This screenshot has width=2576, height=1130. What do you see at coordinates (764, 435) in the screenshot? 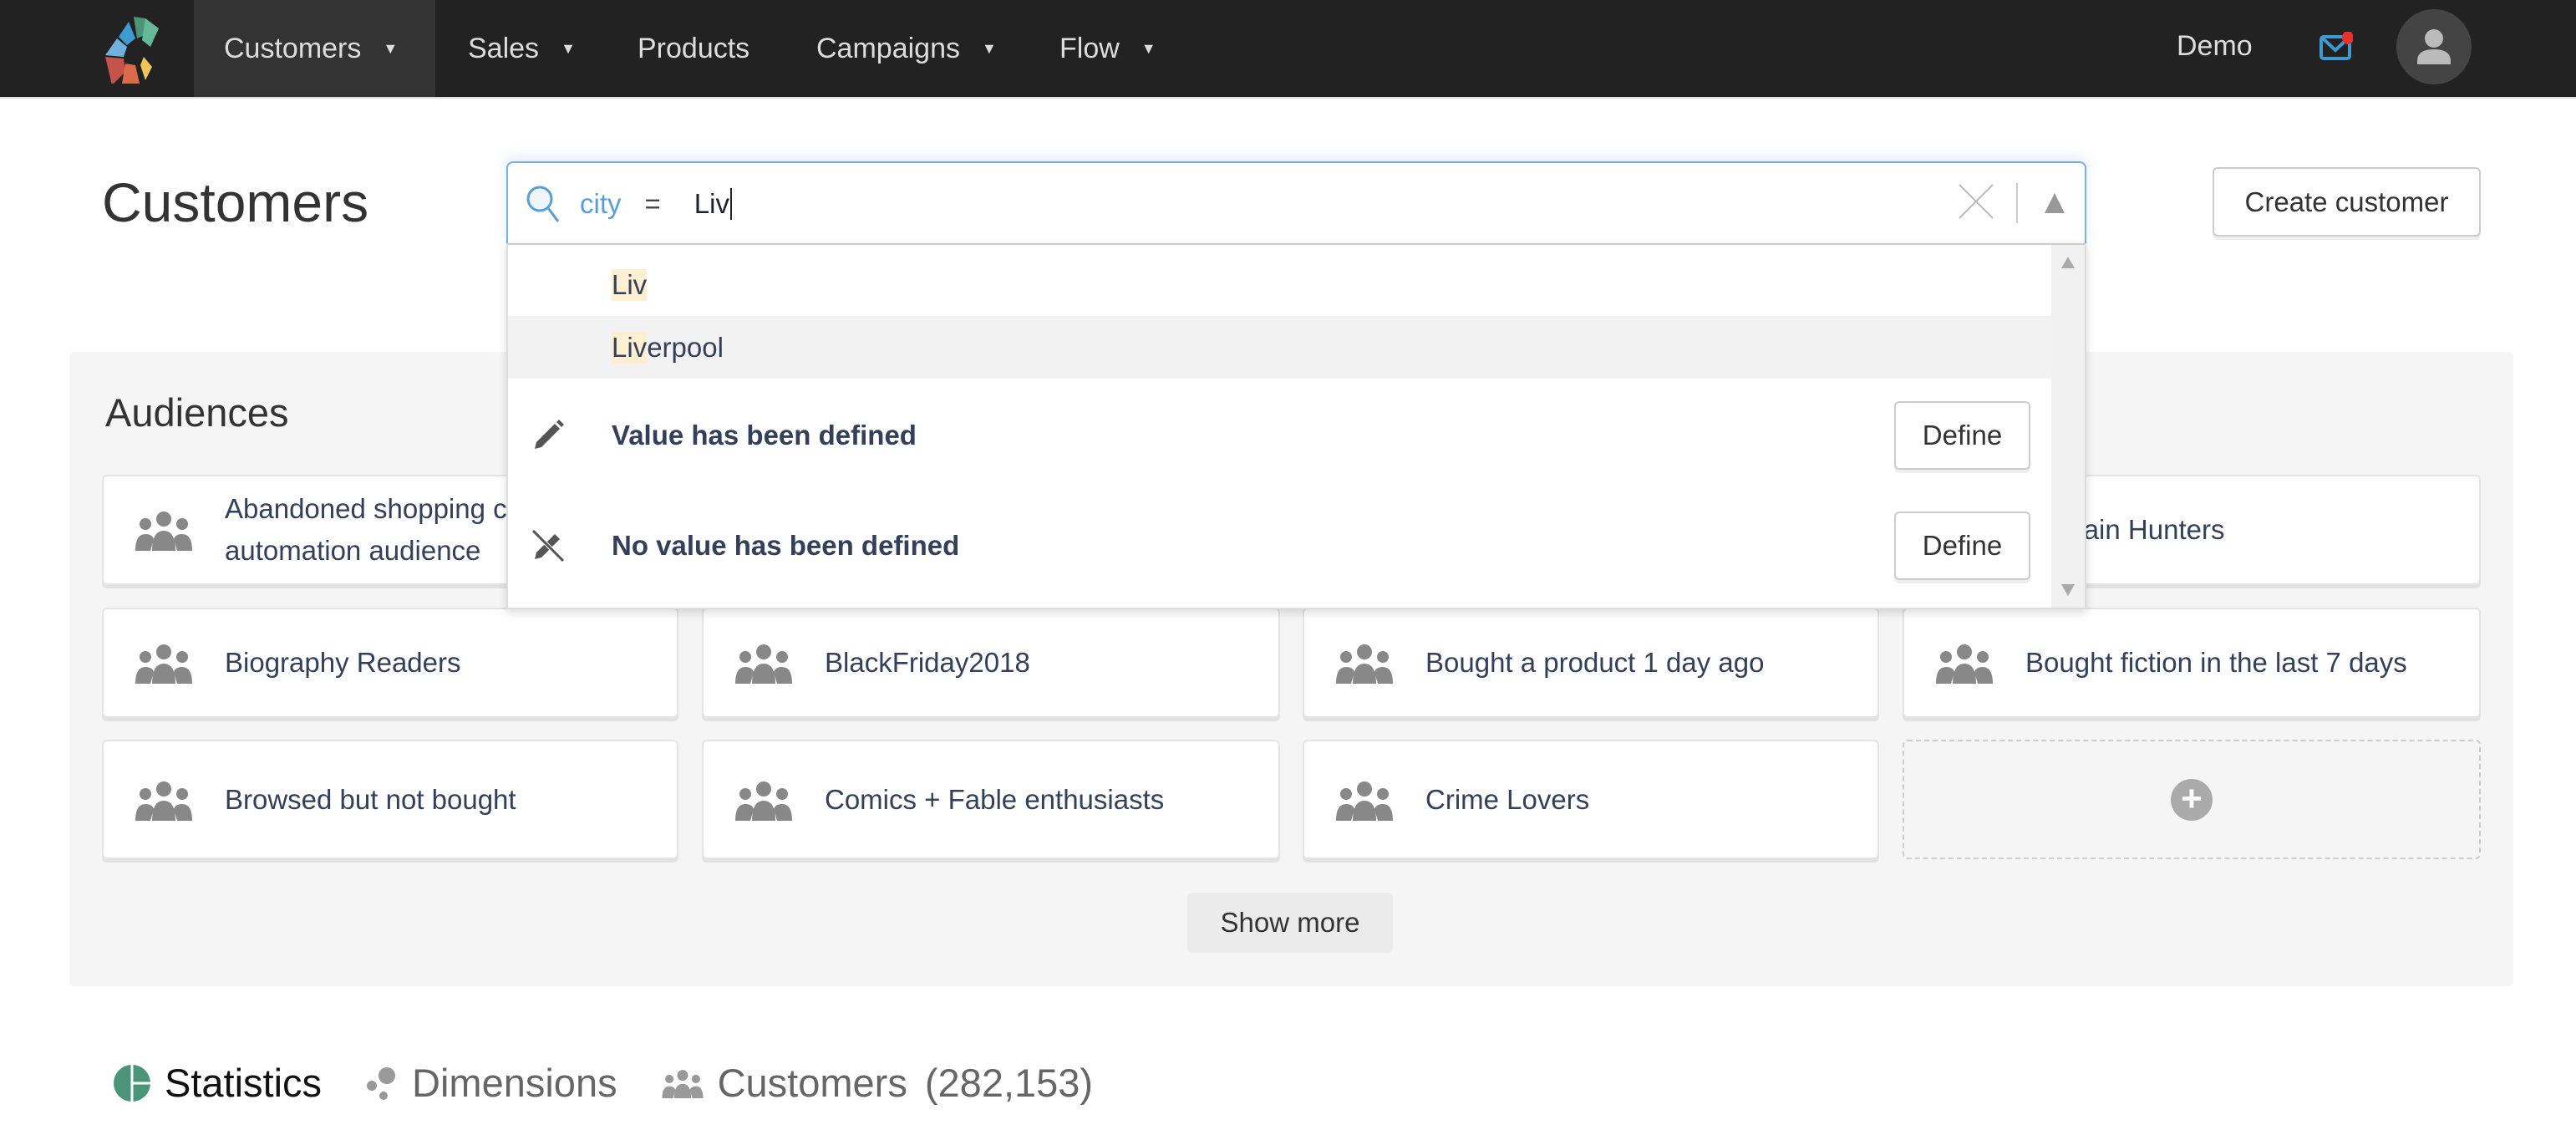
I see `definition-label: Value has been defined` at bounding box center [764, 435].